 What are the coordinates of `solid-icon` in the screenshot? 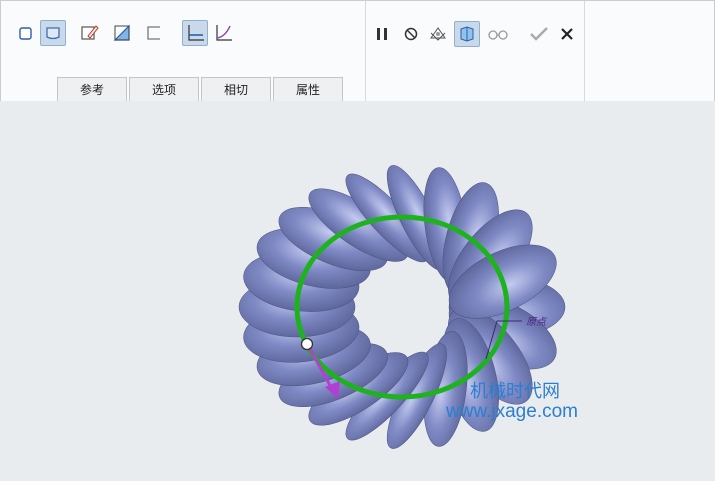 It's located at (25, 33).